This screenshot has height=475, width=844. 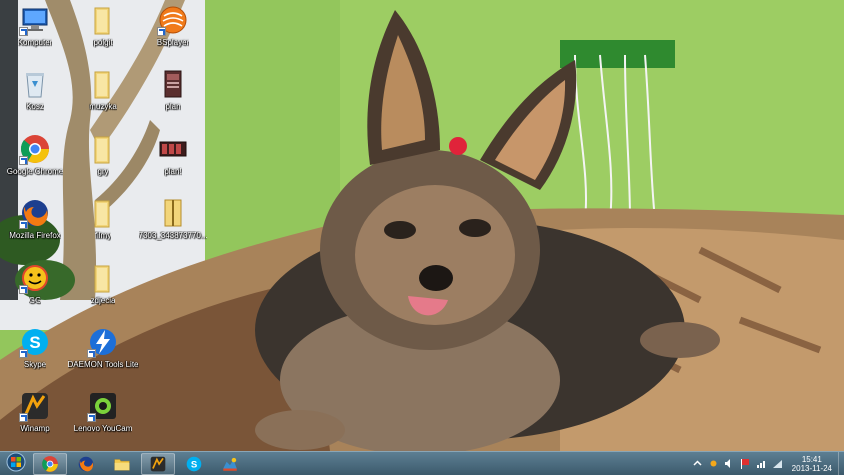 I want to click on desktop-icon-gg: GG, so click(x=35, y=292).